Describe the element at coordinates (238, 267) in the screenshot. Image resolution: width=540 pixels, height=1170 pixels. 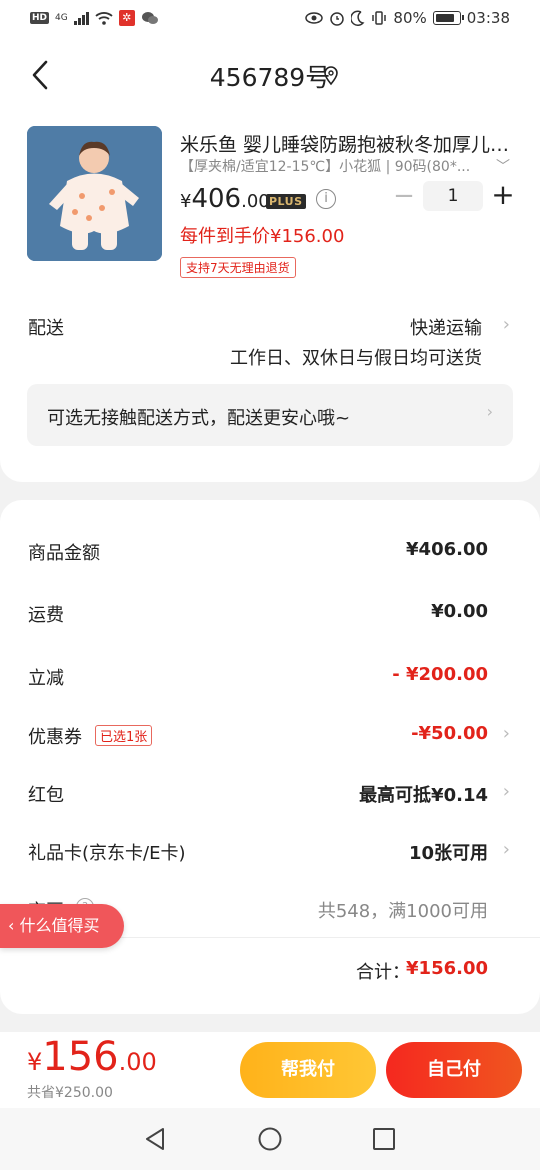
I see `return-policy-tag: 支持7天无理由退货` at that location.